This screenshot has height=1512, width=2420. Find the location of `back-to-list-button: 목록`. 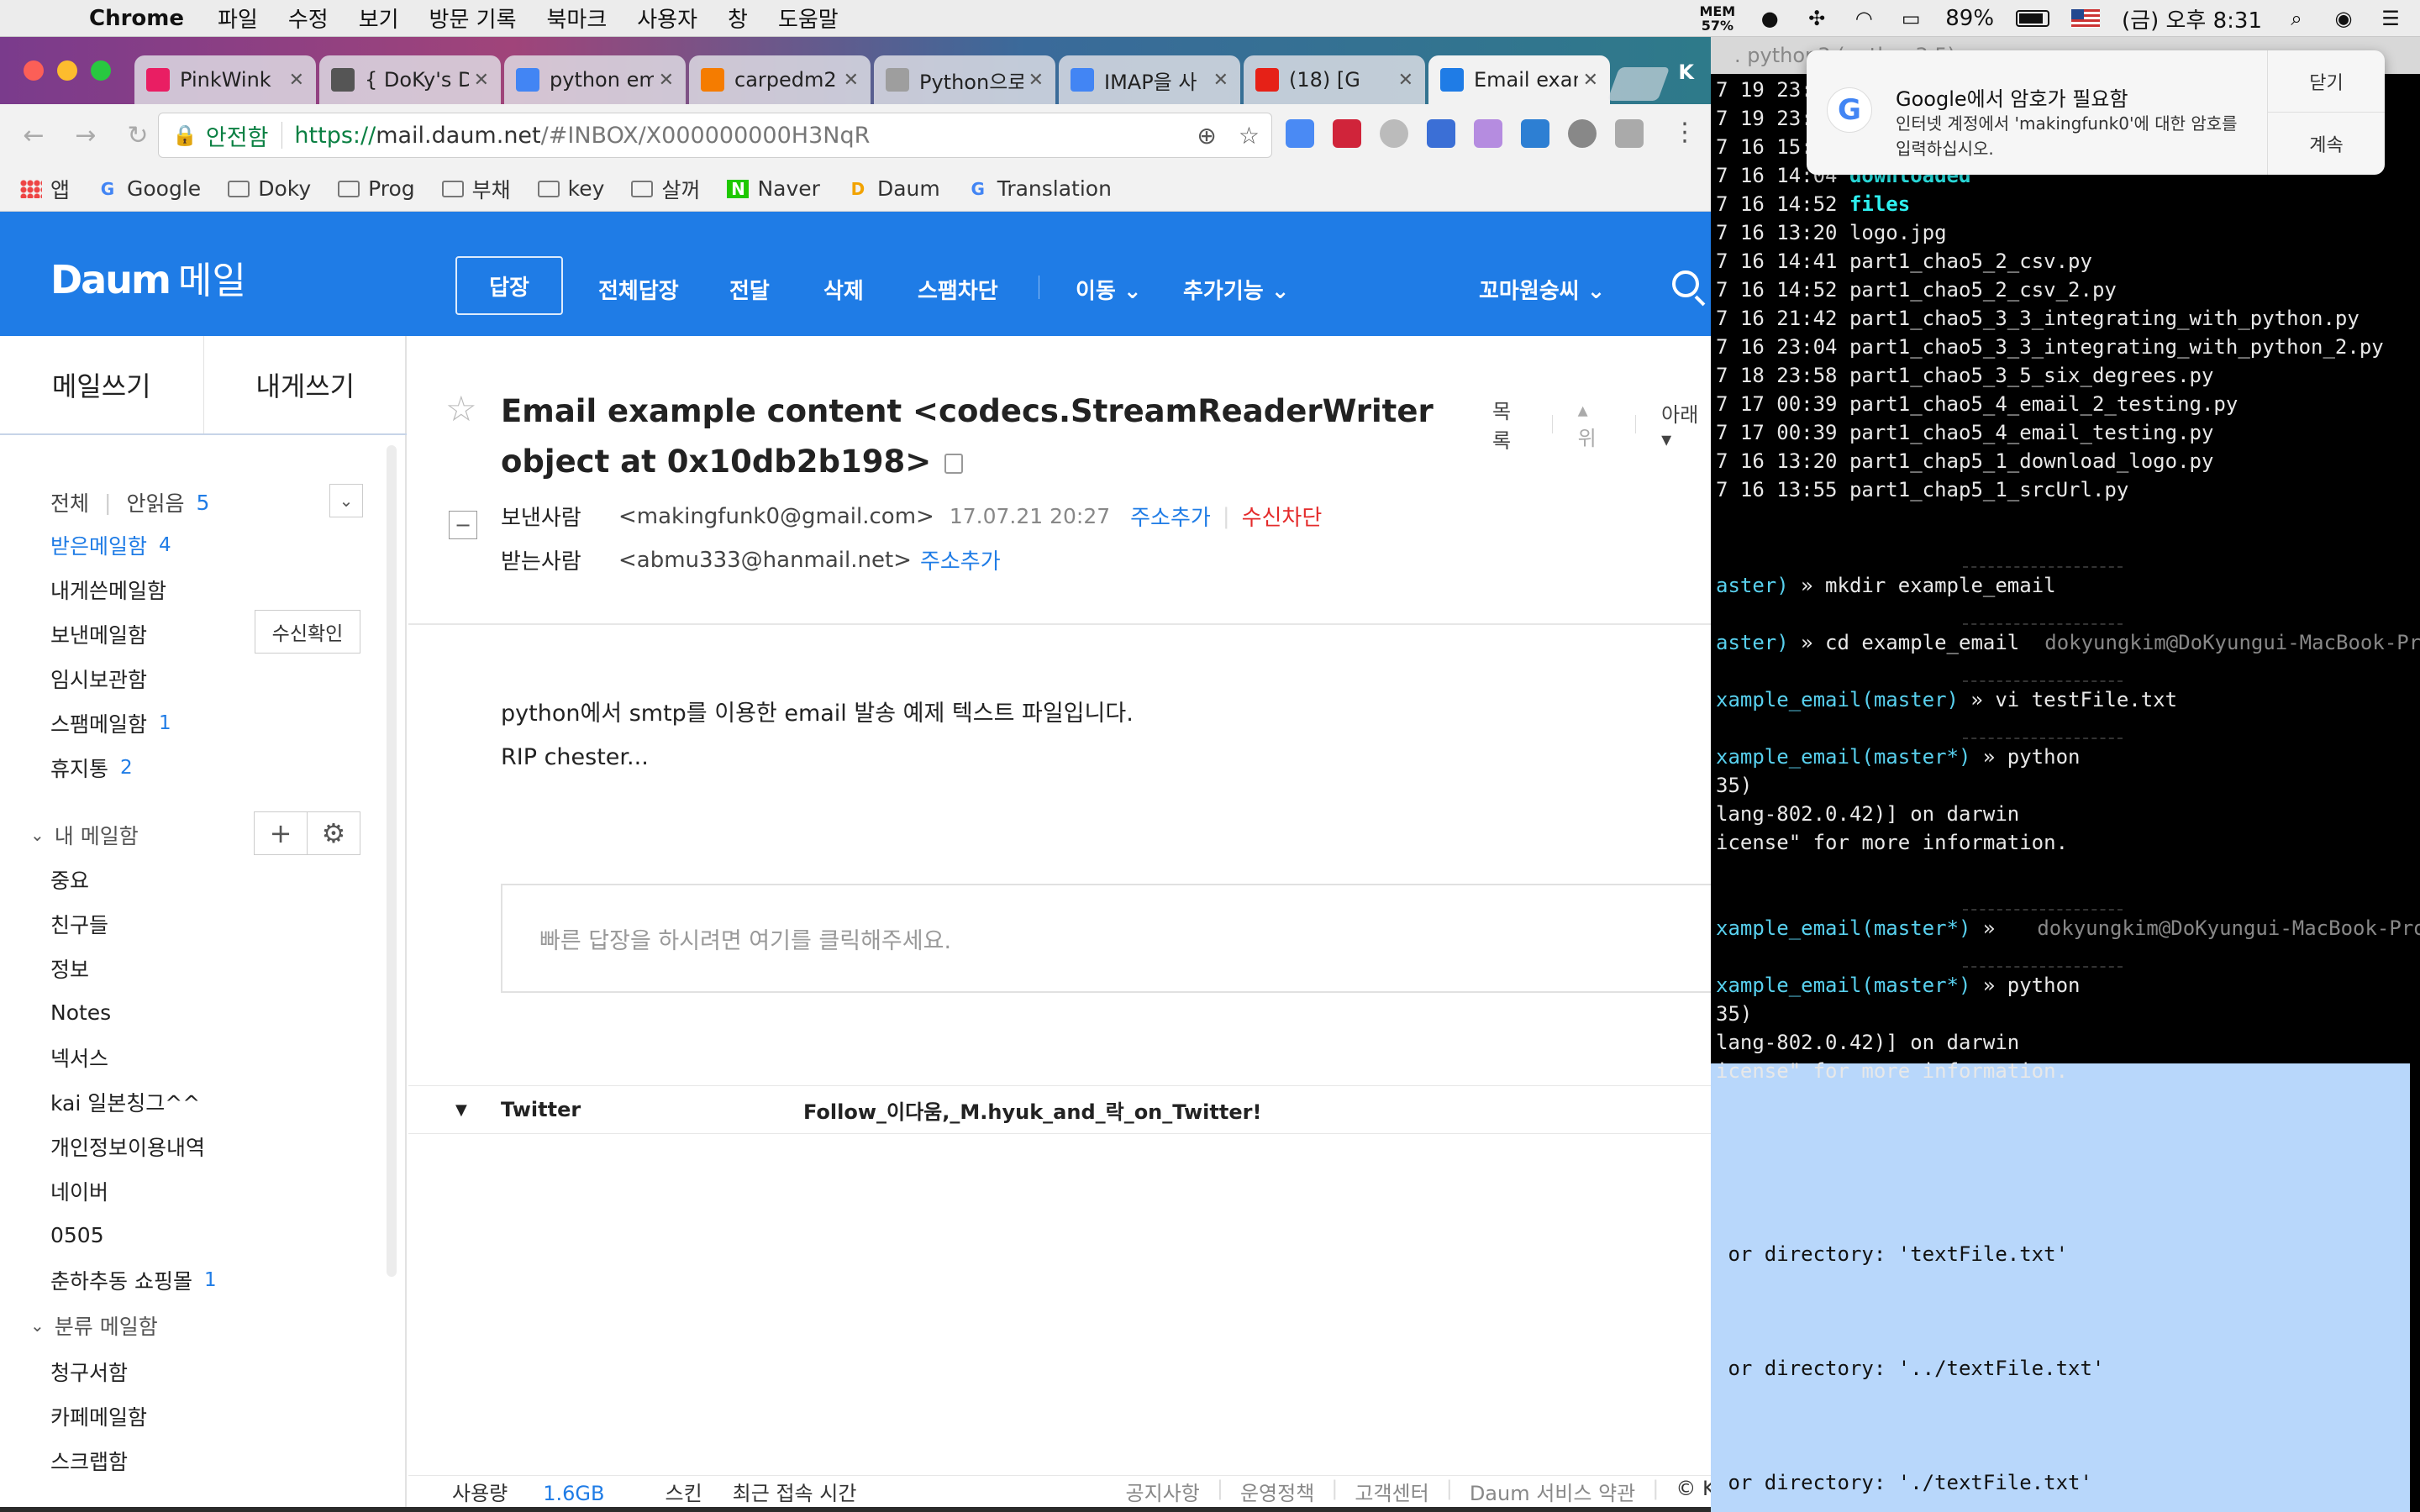

back-to-list-button: 목록 is located at coordinates (1509, 424).